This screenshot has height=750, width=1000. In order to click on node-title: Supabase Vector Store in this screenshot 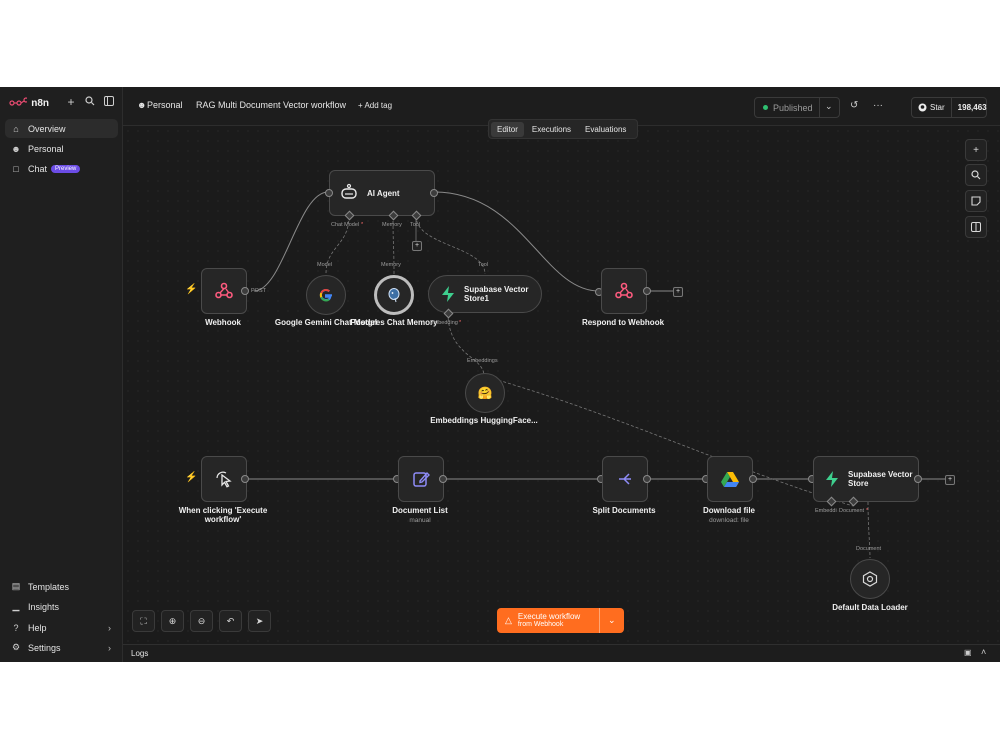, I will do `click(880, 479)`.